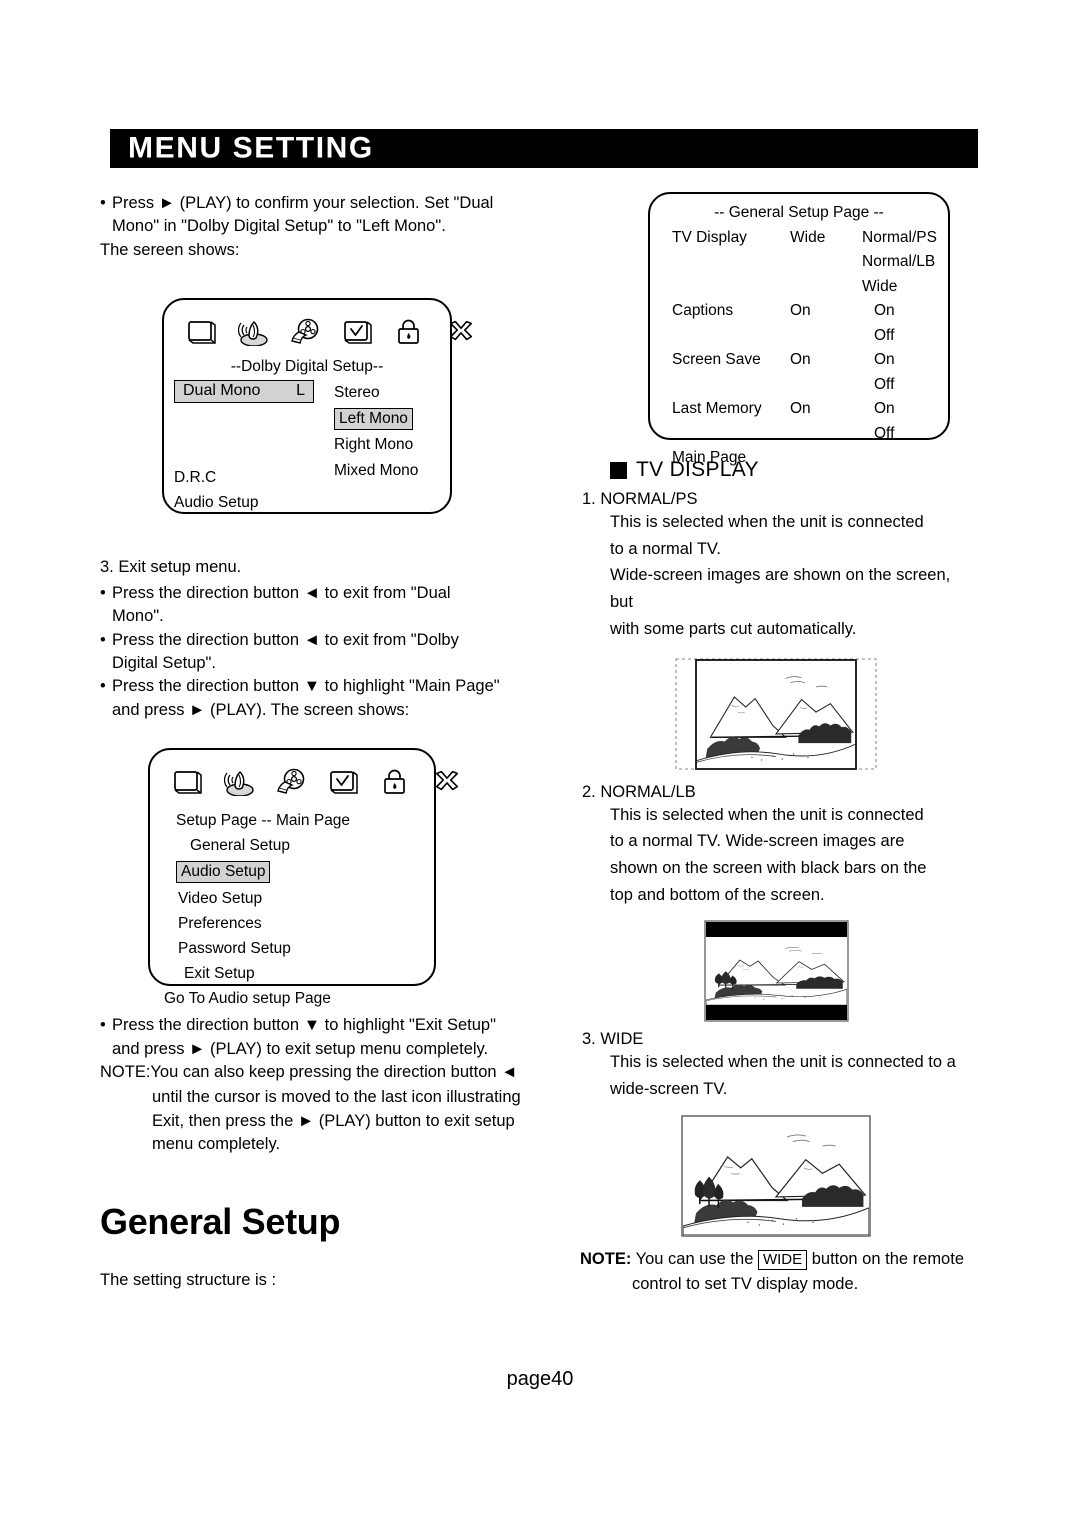  What do you see at coordinates (885, 1258) in the screenshot?
I see `note-text-after: button on the remote` at bounding box center [885, 1258].